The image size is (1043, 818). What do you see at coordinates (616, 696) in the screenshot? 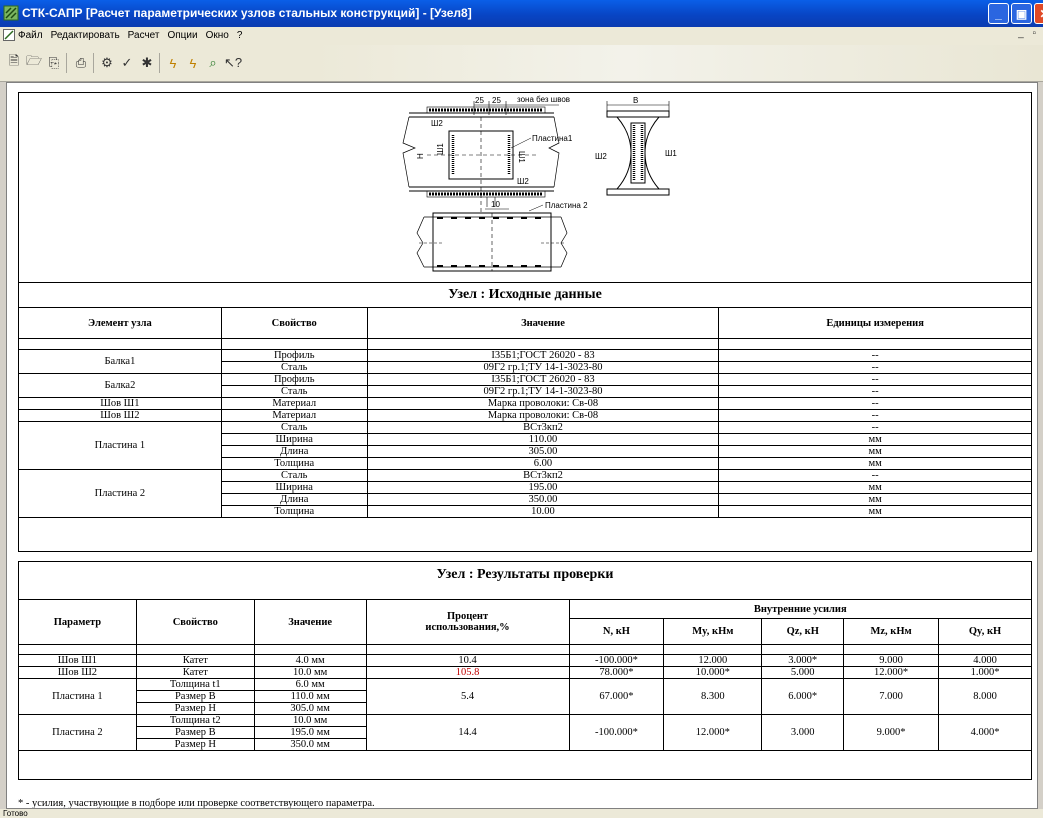
I see `force-n: 67.000*` at bounding box center [616, 696].